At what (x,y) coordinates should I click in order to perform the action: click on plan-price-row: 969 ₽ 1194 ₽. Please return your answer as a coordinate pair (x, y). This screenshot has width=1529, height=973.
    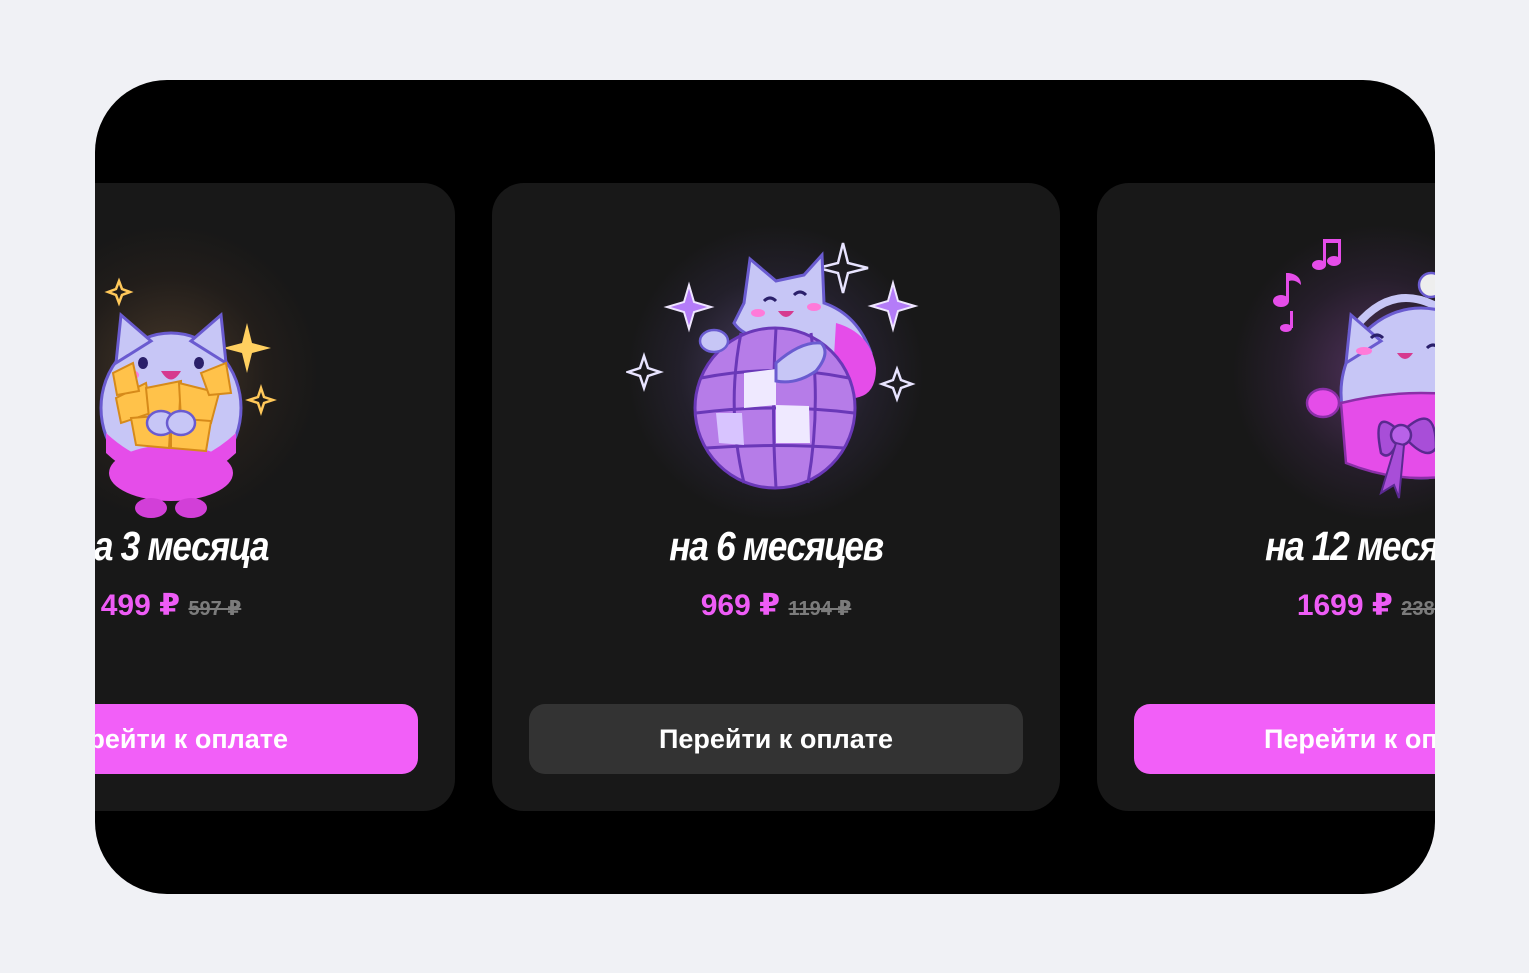
    Looking at the image, I should click on (776, 605).